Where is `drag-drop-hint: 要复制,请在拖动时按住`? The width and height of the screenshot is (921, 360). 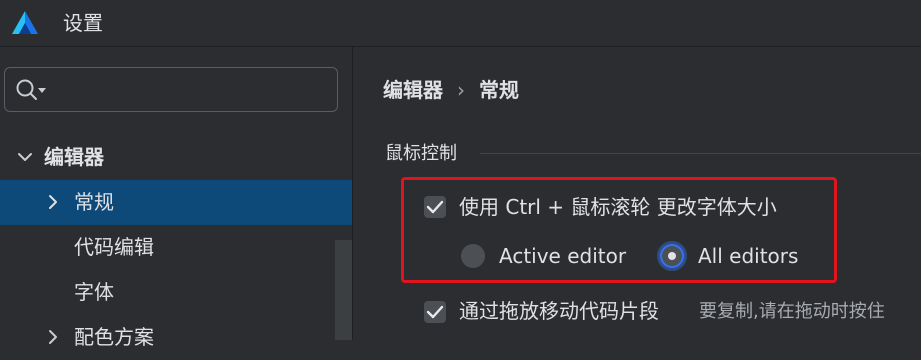 drag-drop-hint: 要复制,请在拖动时按住 is located at coordinates (792, 311).